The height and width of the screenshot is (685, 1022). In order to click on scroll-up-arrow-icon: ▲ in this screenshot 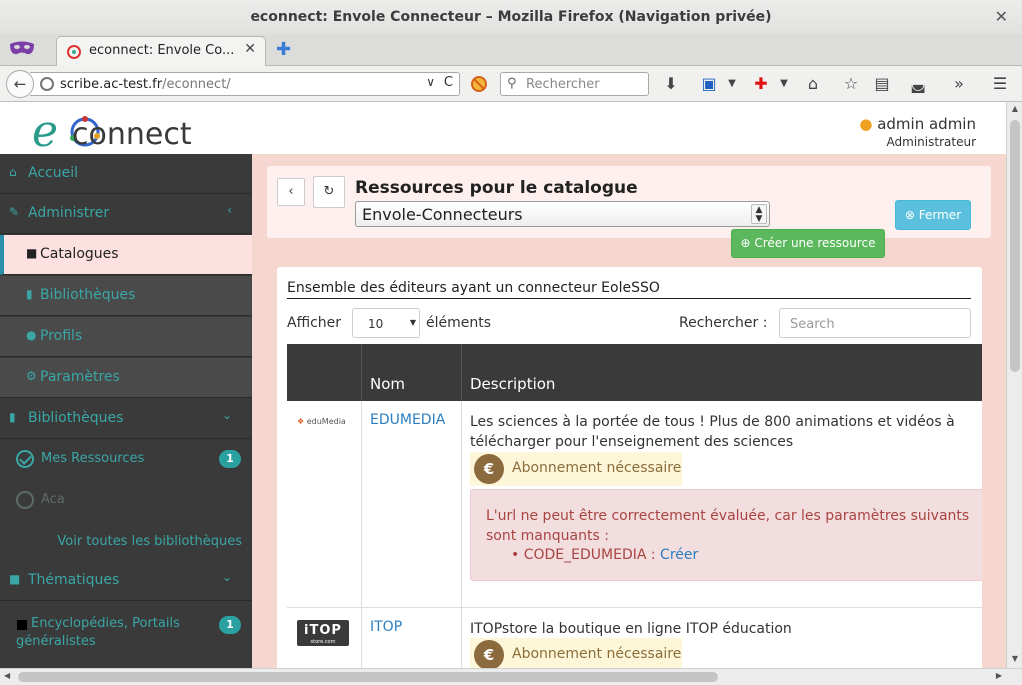, I will do `click(1015, 110)`.